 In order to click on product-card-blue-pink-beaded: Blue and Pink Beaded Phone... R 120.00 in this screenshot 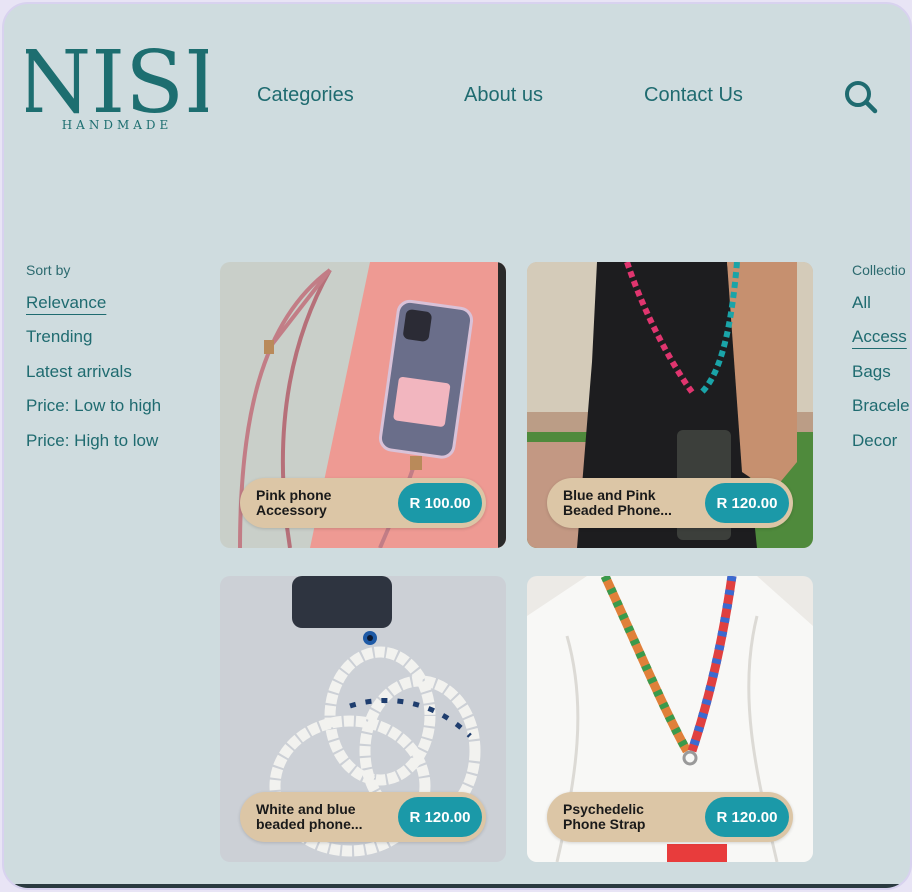, I will do `click(670, 405)`.